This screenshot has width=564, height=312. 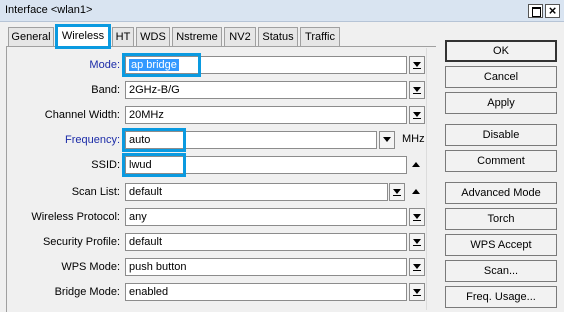 I want to click on ssid-label: SSID:, so click(x=105, y=165).